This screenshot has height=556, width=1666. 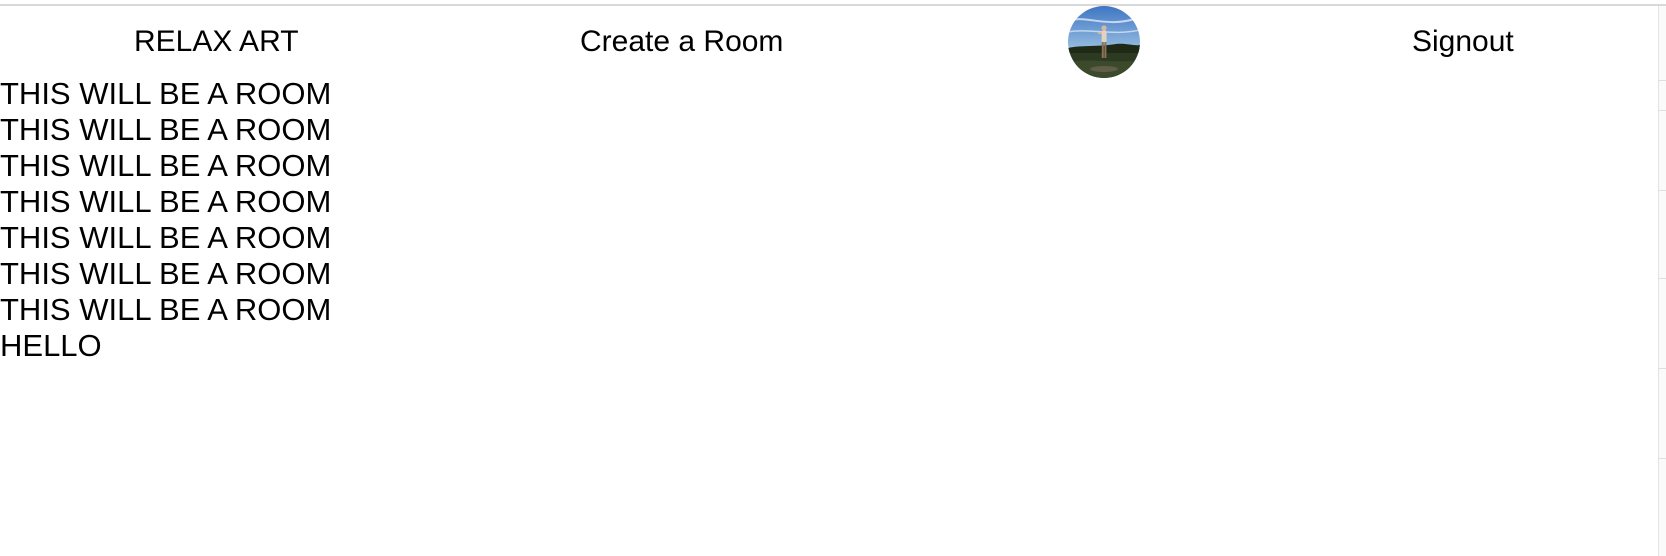 I want to click on navbar: RELAX ART Create a Room Signout, so click(x=830, y=42).